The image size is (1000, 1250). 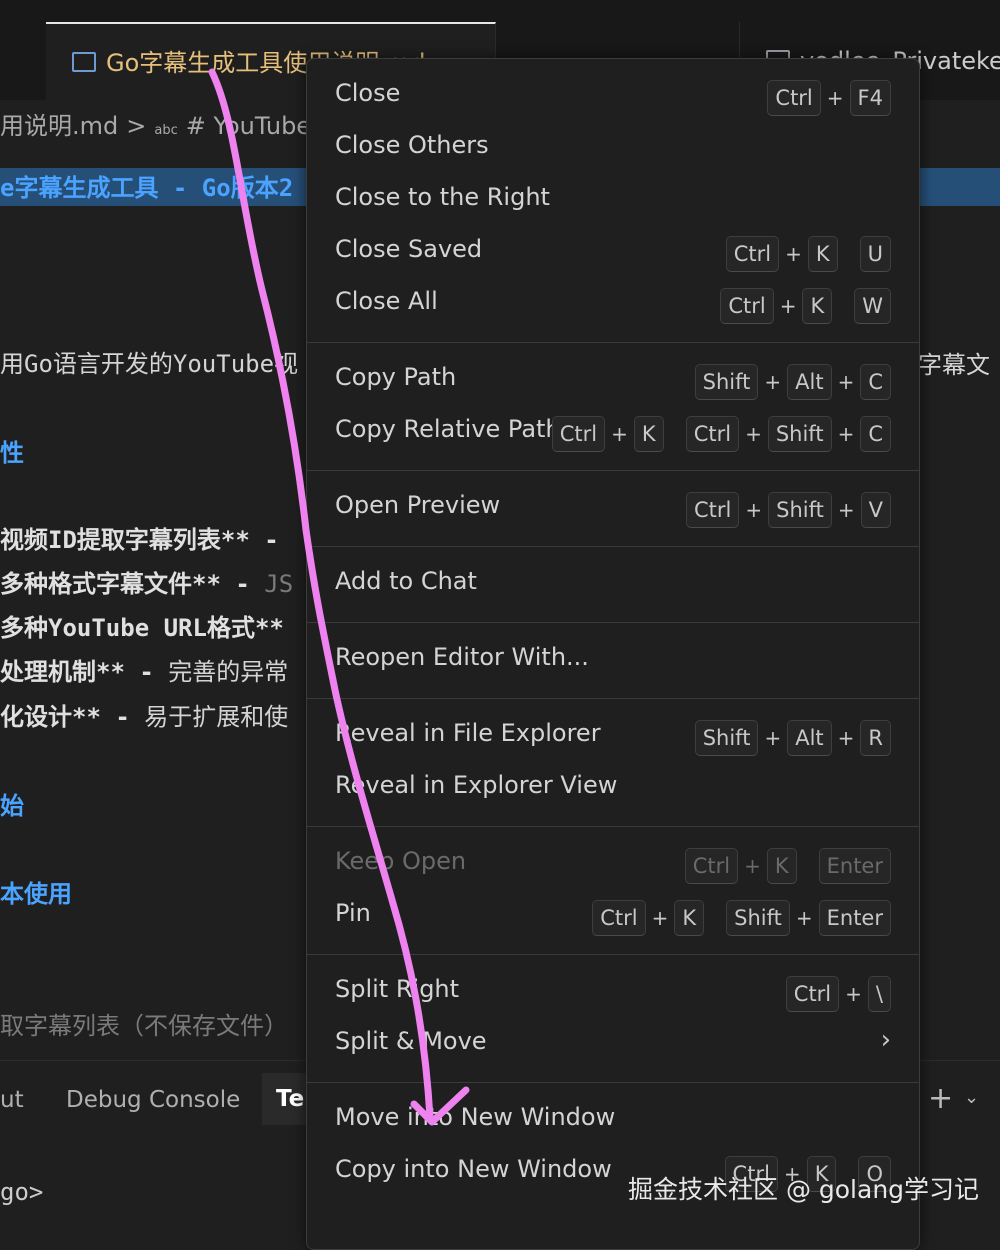 I want to click on arrow-head, so click(x=440, y=1106).